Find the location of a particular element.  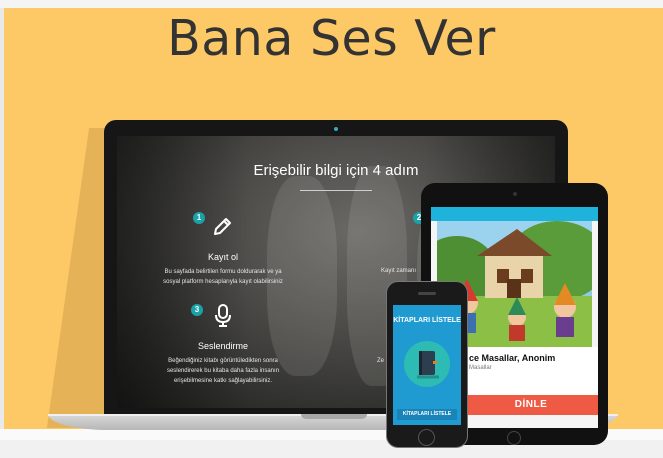

listen-button: DİNLE is located at coordinates (531, 405).